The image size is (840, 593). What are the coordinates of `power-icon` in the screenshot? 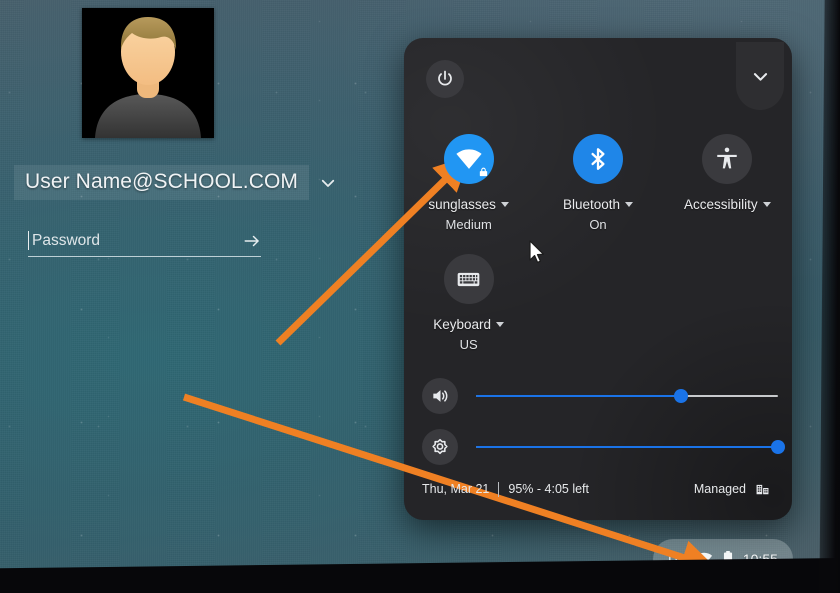 It's located at (445, 78).